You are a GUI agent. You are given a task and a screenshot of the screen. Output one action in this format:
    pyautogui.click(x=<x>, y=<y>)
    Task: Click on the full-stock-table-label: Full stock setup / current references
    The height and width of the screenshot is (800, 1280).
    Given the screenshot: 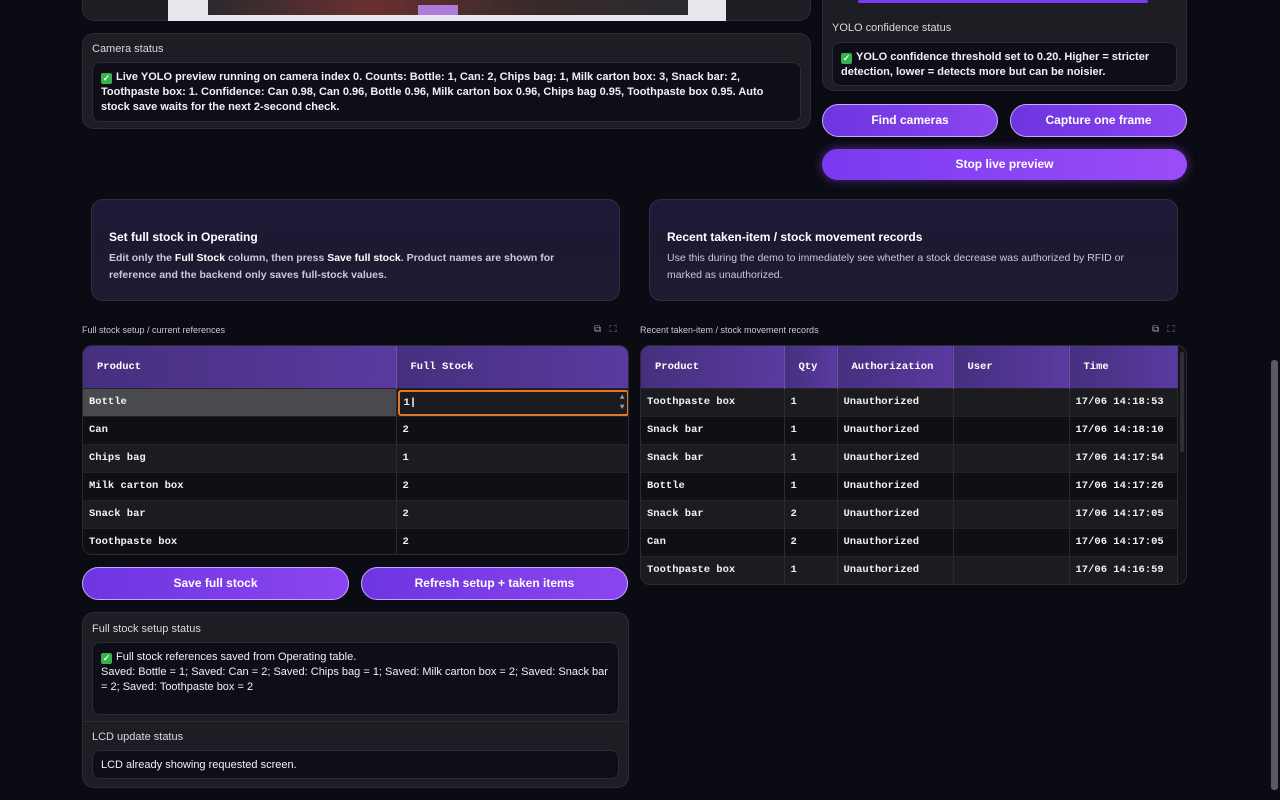 What is the action you would take?
    pyautogui.click(x=154, y=330)
    